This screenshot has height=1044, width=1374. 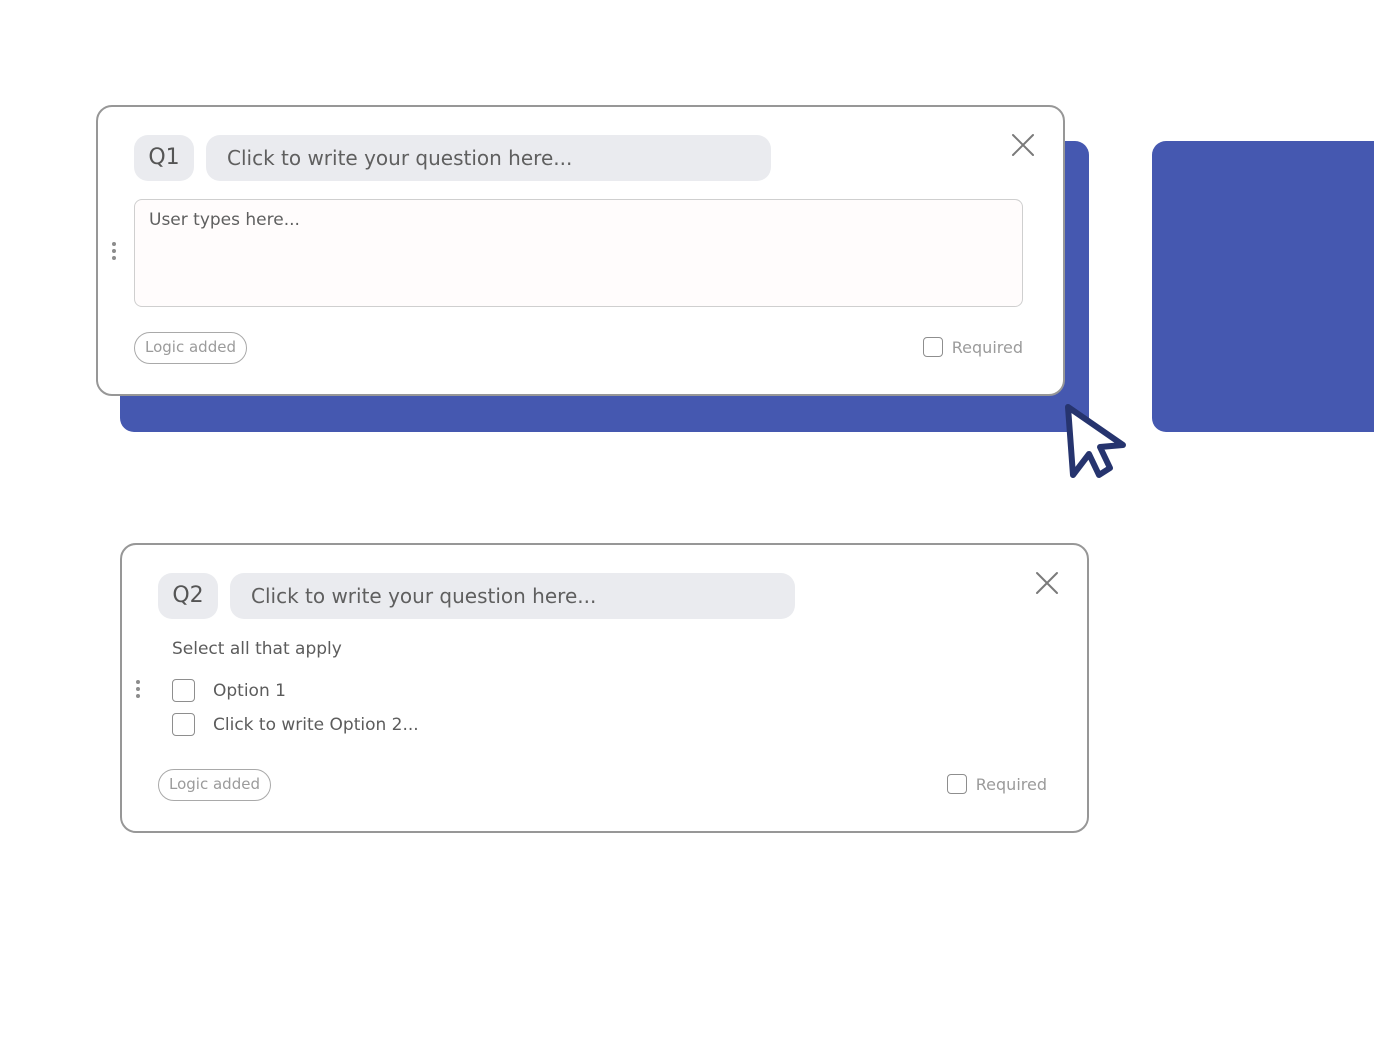 I want to click on question-number-badge: Q2, so click(x=188, y=596).